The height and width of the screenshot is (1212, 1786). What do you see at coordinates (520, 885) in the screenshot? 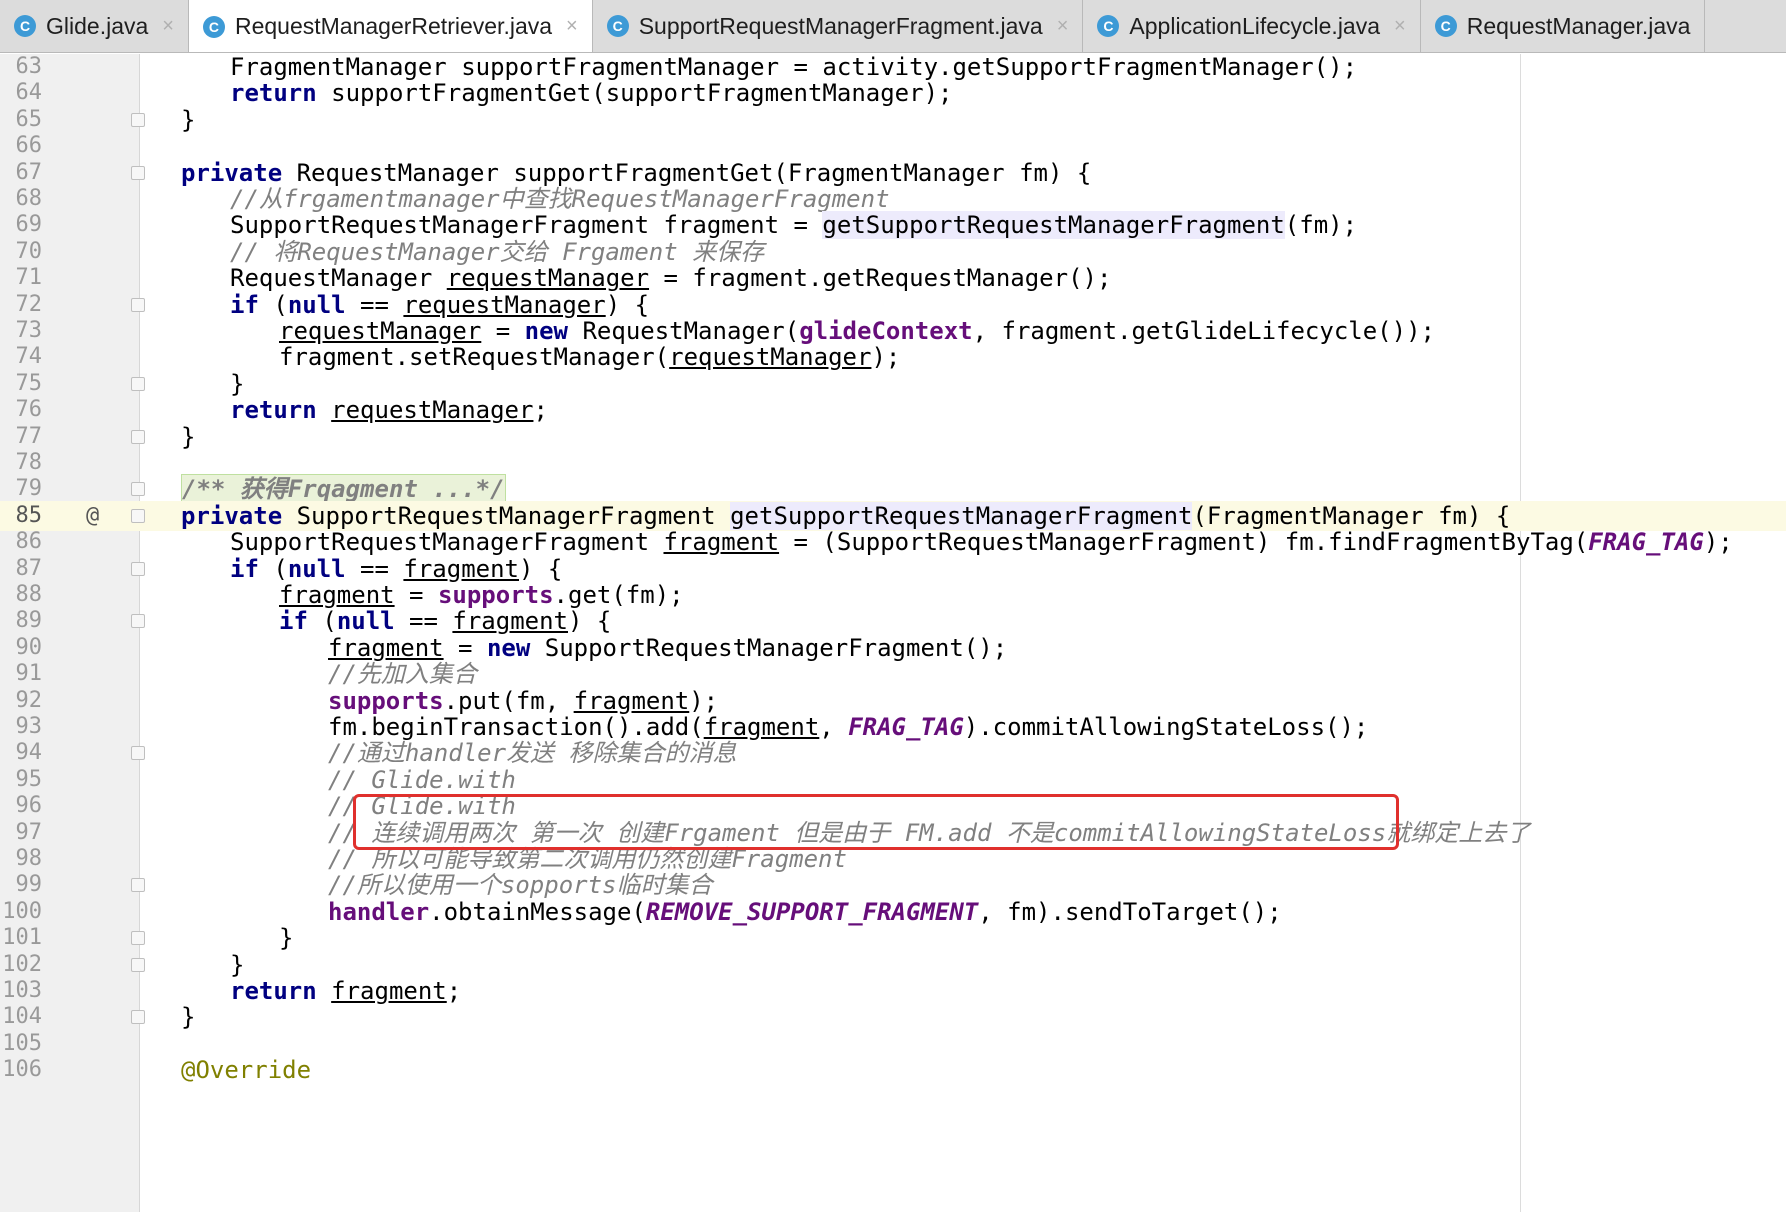
I see `code-token: //所以使用一个sopports临时集合` at bounding box center [520, 885].